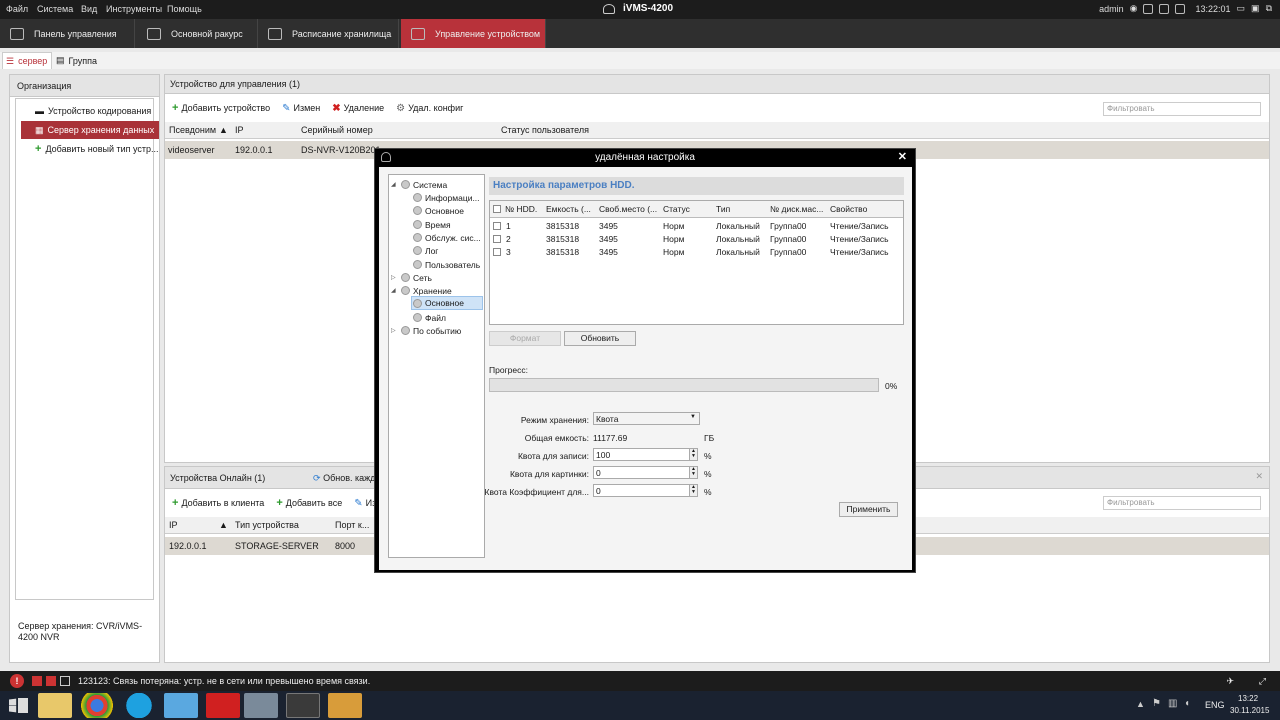 The width and height of the screenshot is (1280, 720). I want to click on storage-mode-select: Квота ▼, so click(646, 418).